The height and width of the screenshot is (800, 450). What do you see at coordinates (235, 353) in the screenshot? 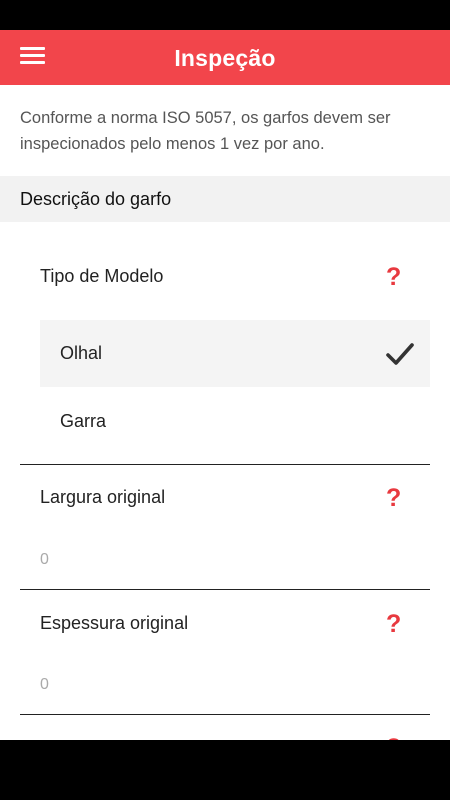
I see `option-olhal: Olhal` at bounding box center [235, 353].